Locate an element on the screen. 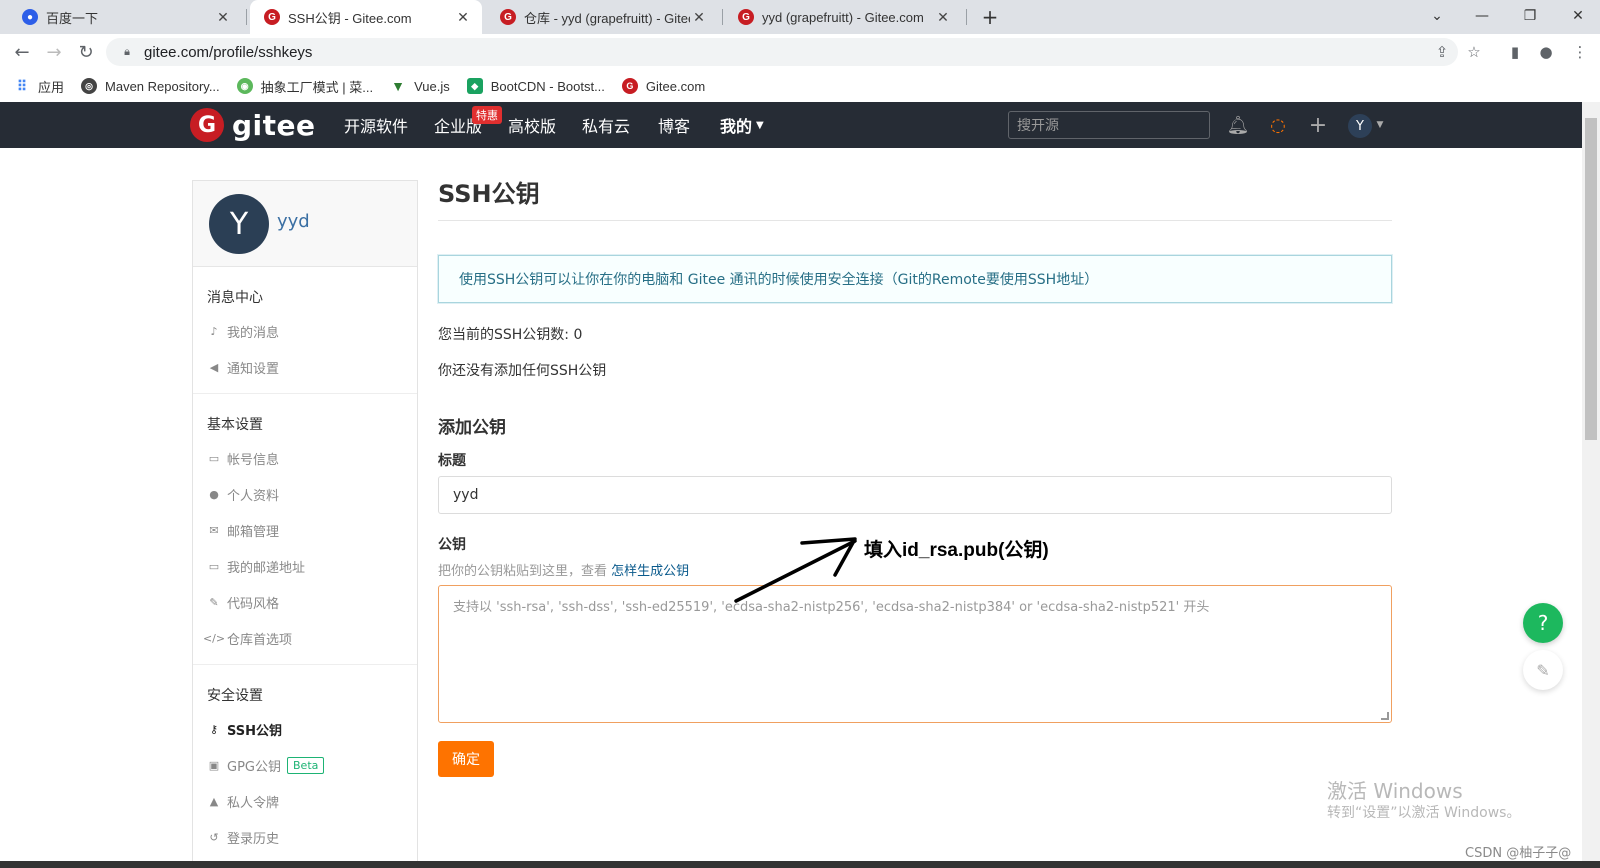 The width and height of the screenshot is (1600, 868). nav-open-source: 开源软件 is located at coordinates (376, 125).